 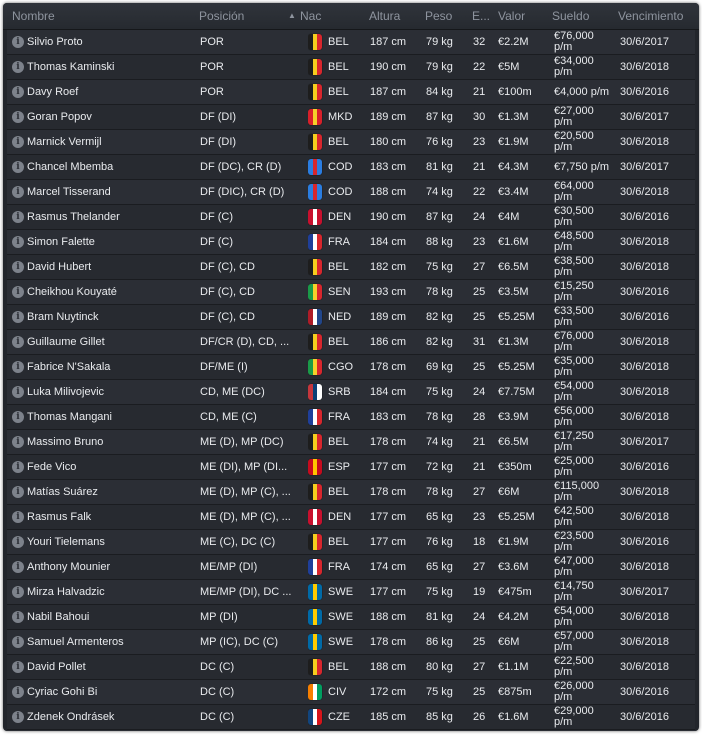 What do you see at coordinates (445, 16) in the screenshot?
I see `column-header-weight: Peso` at bounding box center [445, 16].